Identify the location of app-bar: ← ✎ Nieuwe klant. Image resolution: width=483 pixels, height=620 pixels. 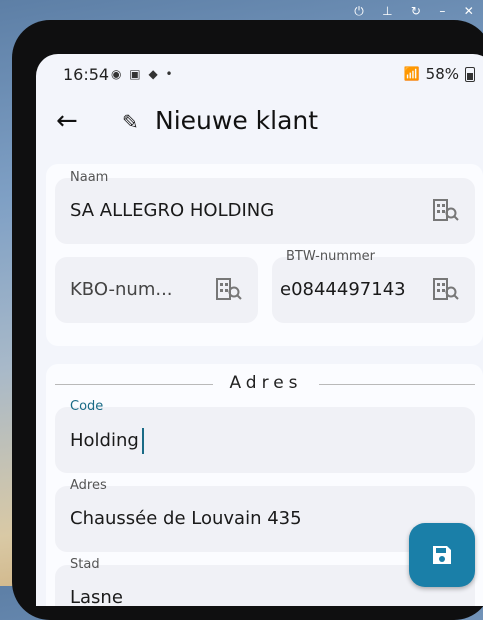
(259, 122).